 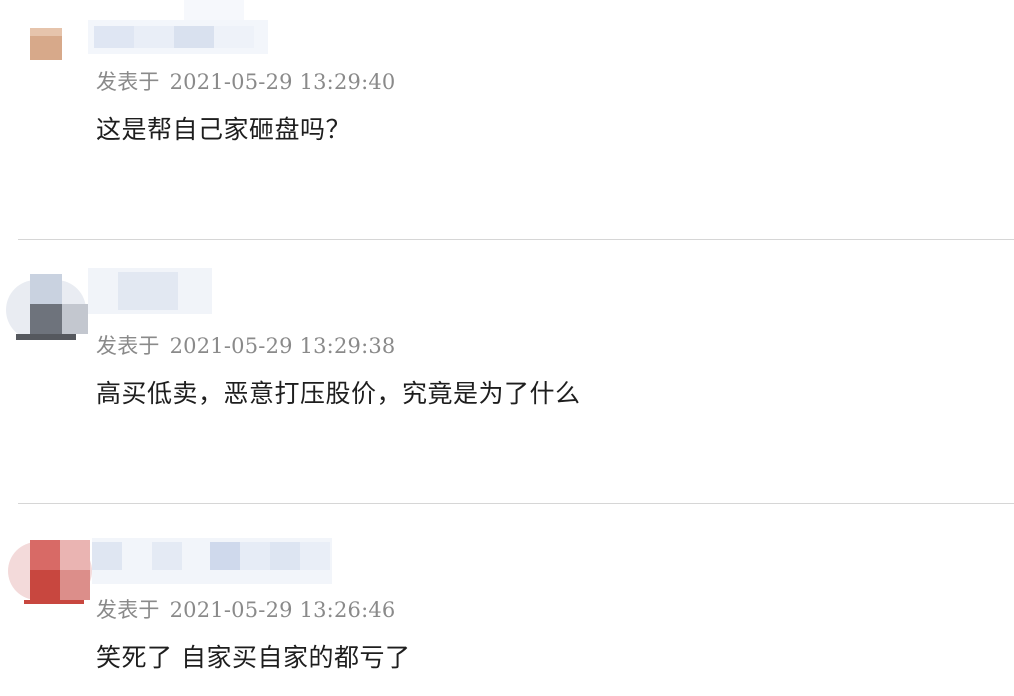 What do you see at coordinates (253, 657) in the screenshot?
I see `comment-text: 笑死了 自家买自家的都亏了` at bounding box center [253, 657].